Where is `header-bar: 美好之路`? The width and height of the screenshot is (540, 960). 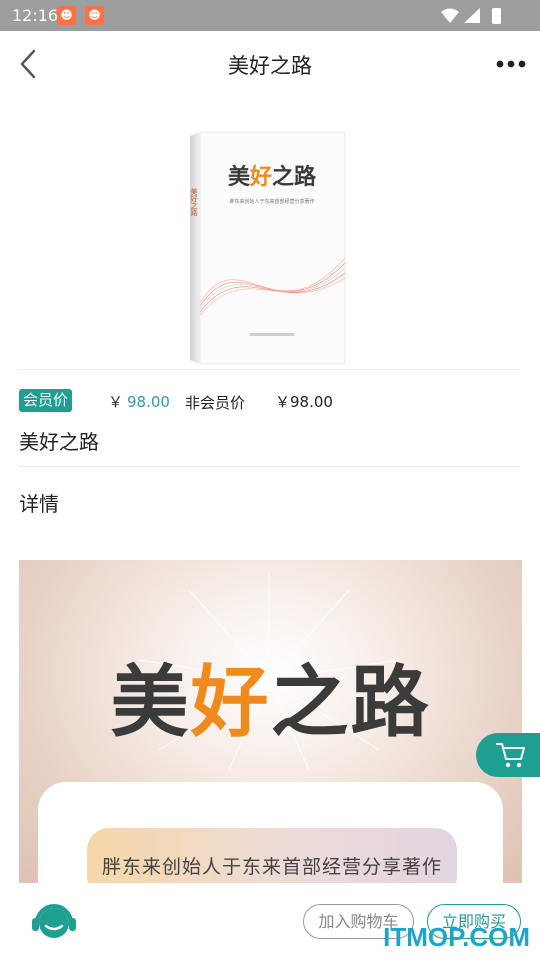 header-bar: 美好之路 is located at coordinates (270, 64).